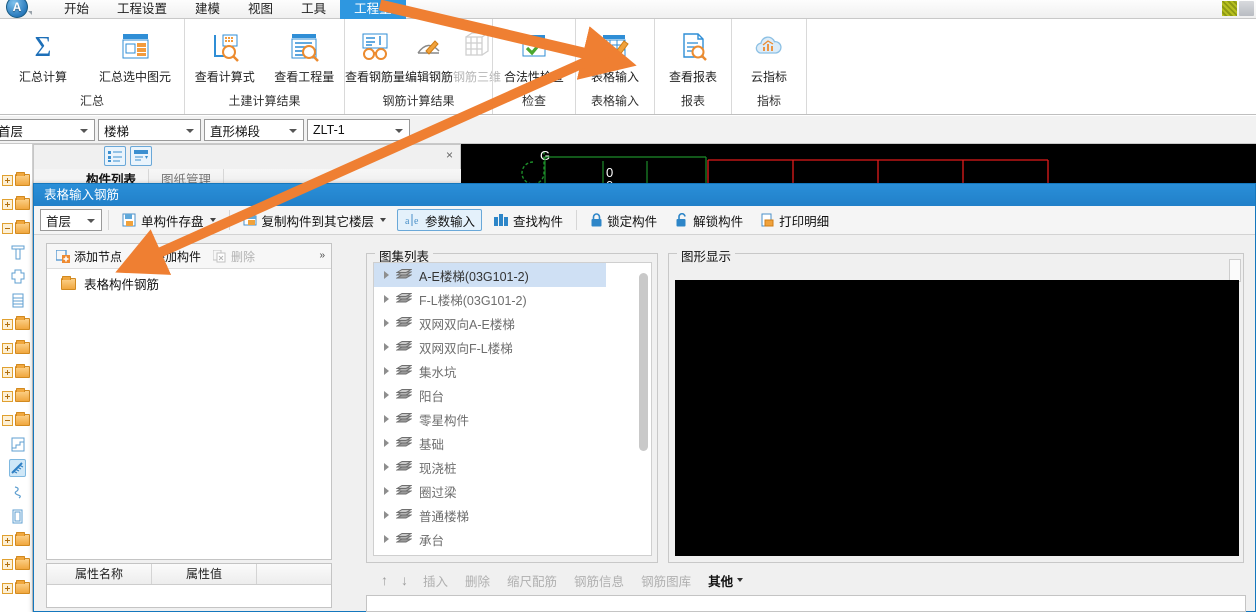  Describe the element at coordinates (429, 54) in the screenshot. I see `ribbon-button-edit-rebar: 编辑钢筋` at that location.